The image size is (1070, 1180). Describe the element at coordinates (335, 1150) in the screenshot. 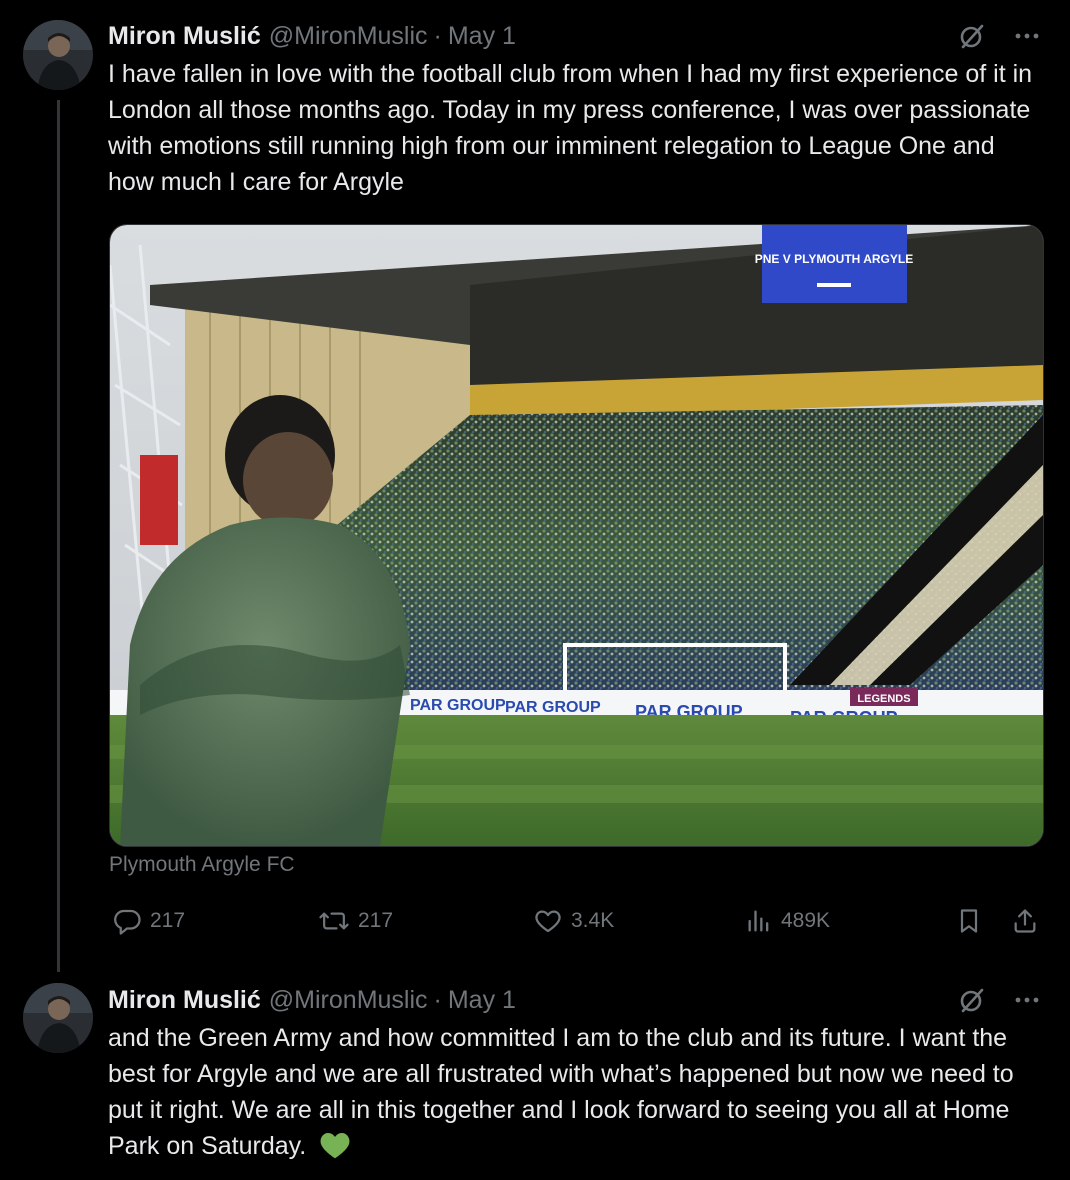

I see `green-heart-icon` at that location.